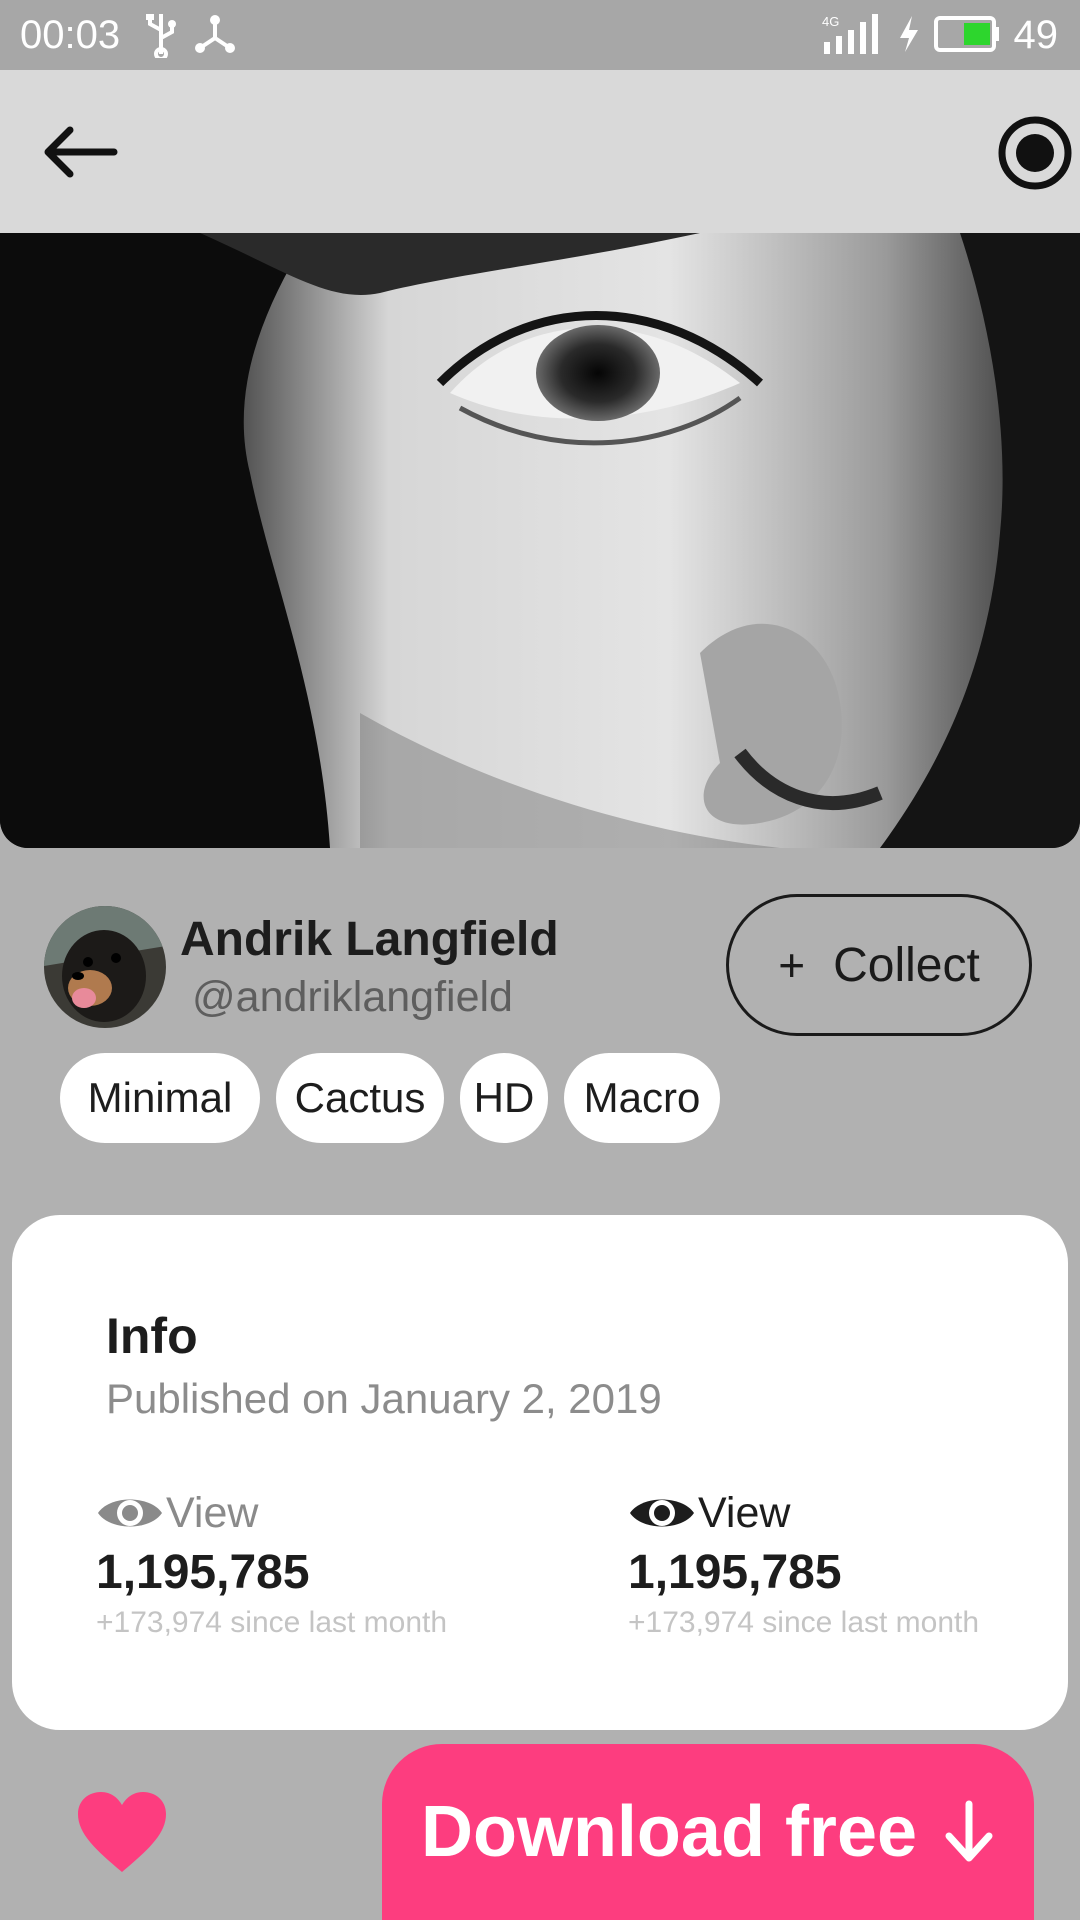 This screenshot has height=1920, width=1080. I want to click on back-button, so click(80, 152).